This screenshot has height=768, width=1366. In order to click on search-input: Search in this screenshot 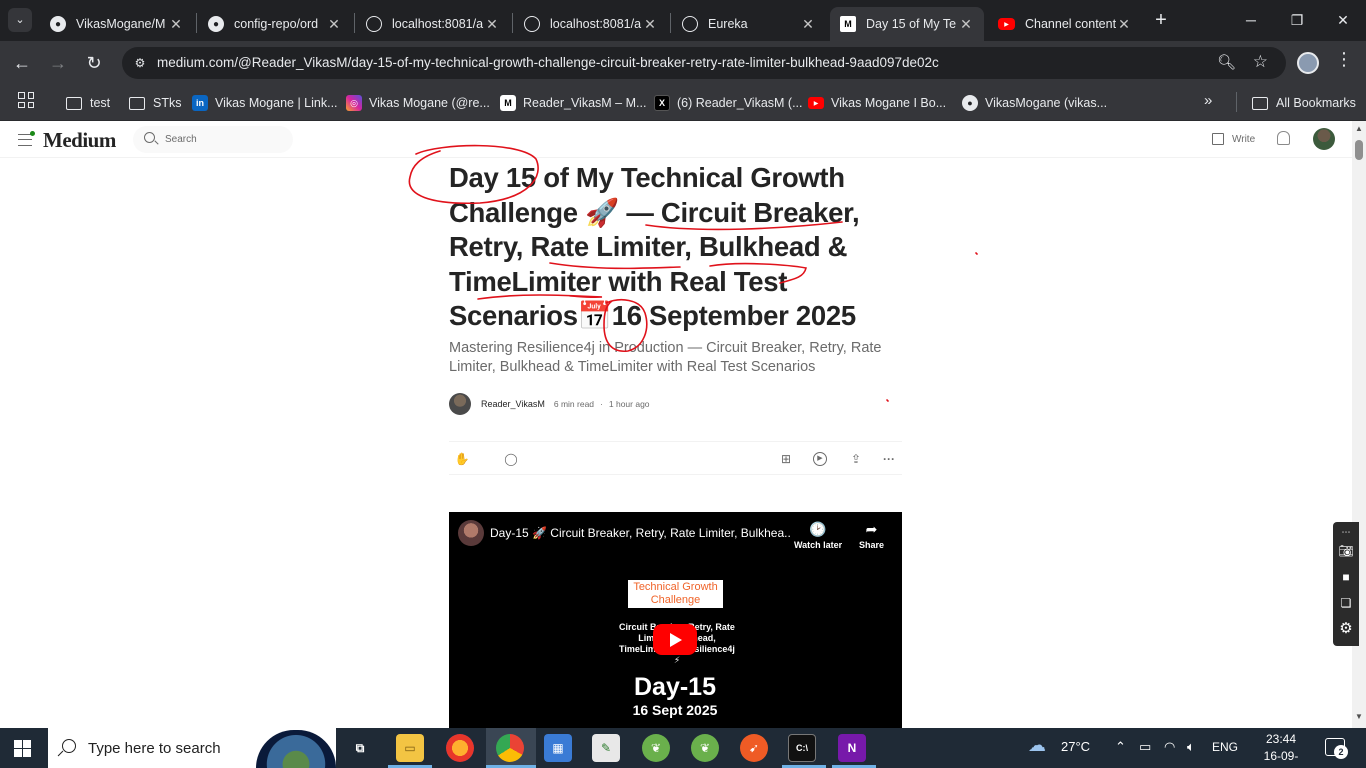, I will do `click(181, 139)`.